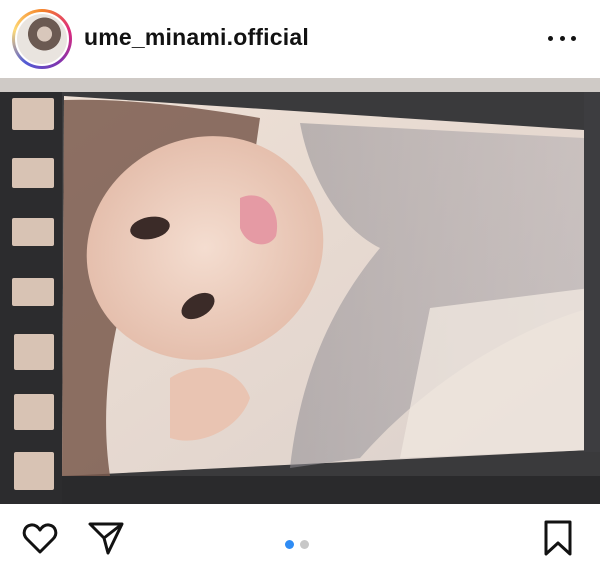 The width and height of the screenshot is (600, 563). What do you see at coordinates (300, 533) in the screenshot?
I see `post-actions` at bounding box center [300, 533].